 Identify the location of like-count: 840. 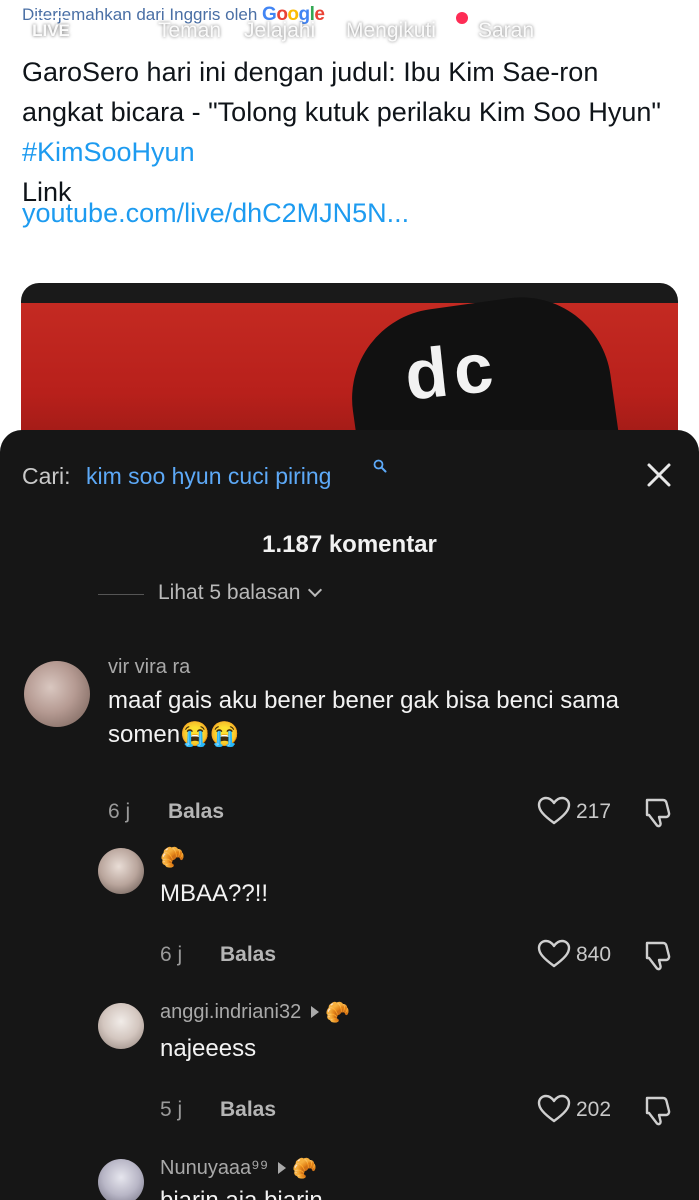
(594, 954).